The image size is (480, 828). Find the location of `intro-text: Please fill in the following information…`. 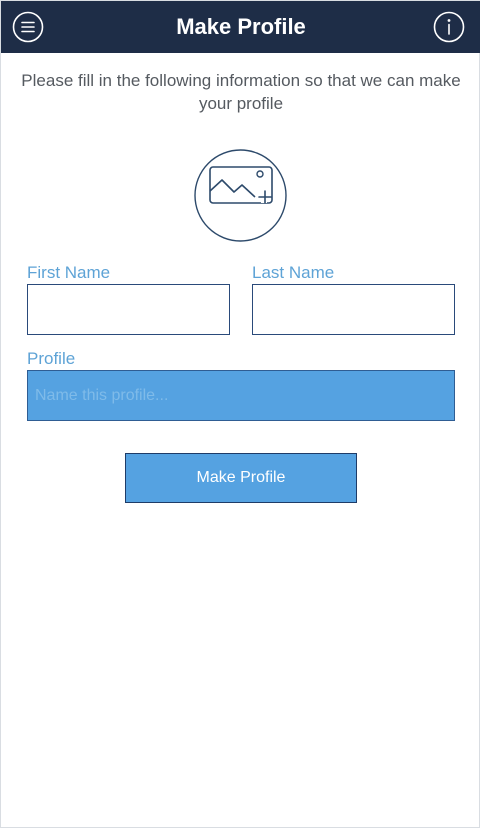

intro-text: Please fill in the following information… is located at coordinates (241, 92).